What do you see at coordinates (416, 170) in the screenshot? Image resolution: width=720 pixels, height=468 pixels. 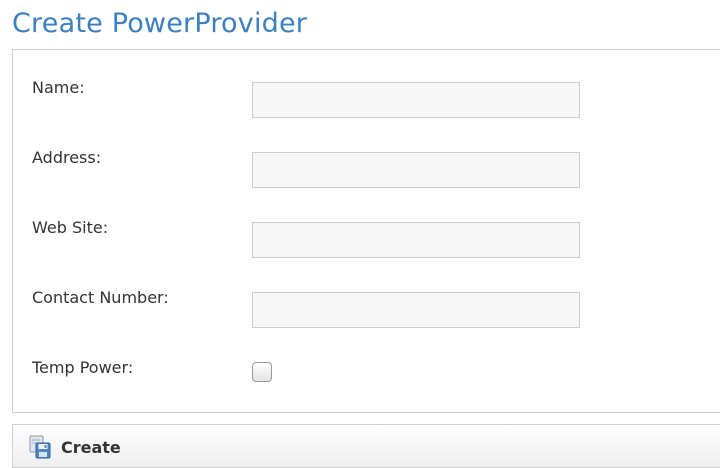 I see `address-input` at bounding box center [416, 170].